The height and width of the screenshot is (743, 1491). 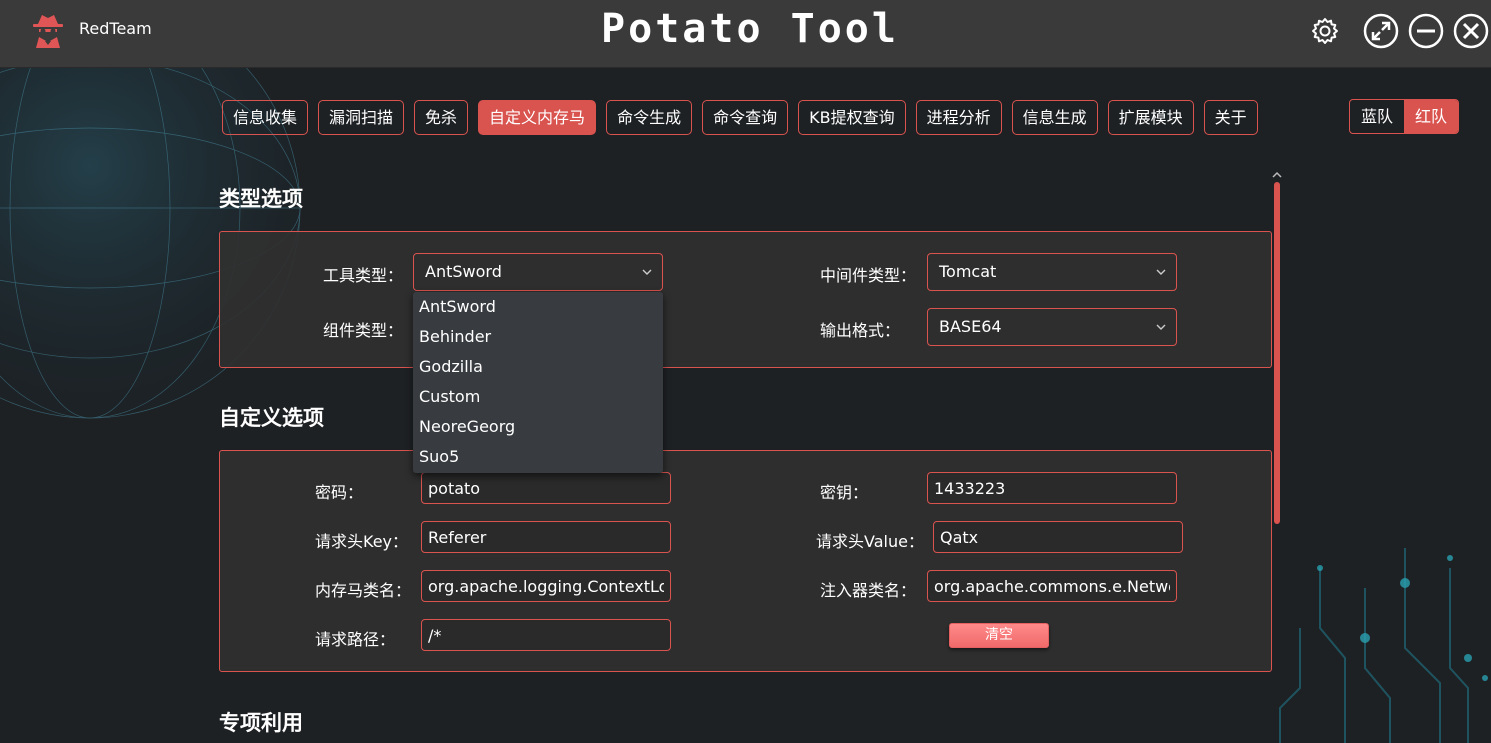 I want to click on blue-team-button: 蓝队, so click(x=1377, y=116).